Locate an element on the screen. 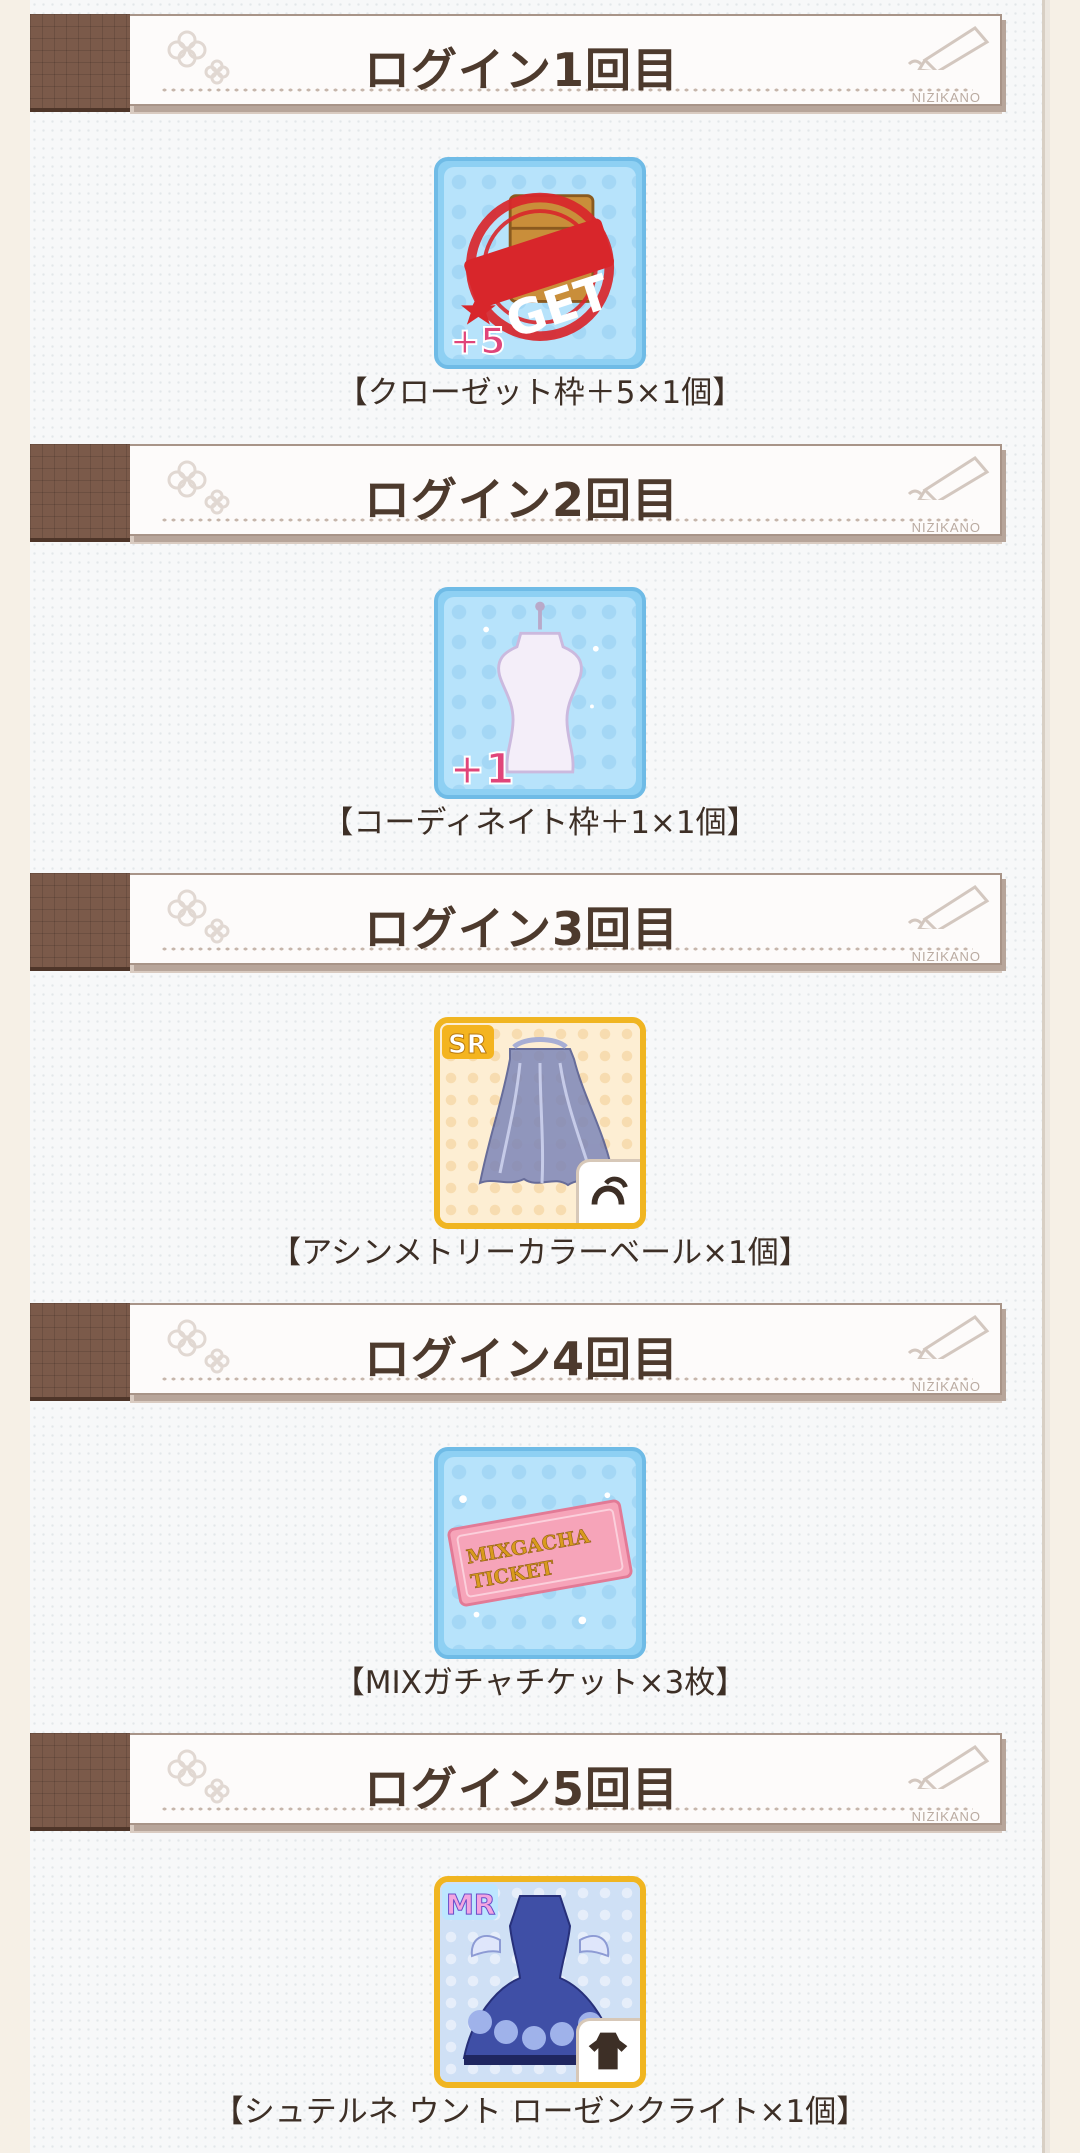 This screenshot has width=1080, height=2153. mannequin-icon: +1 is located at coordinates (524, 697).